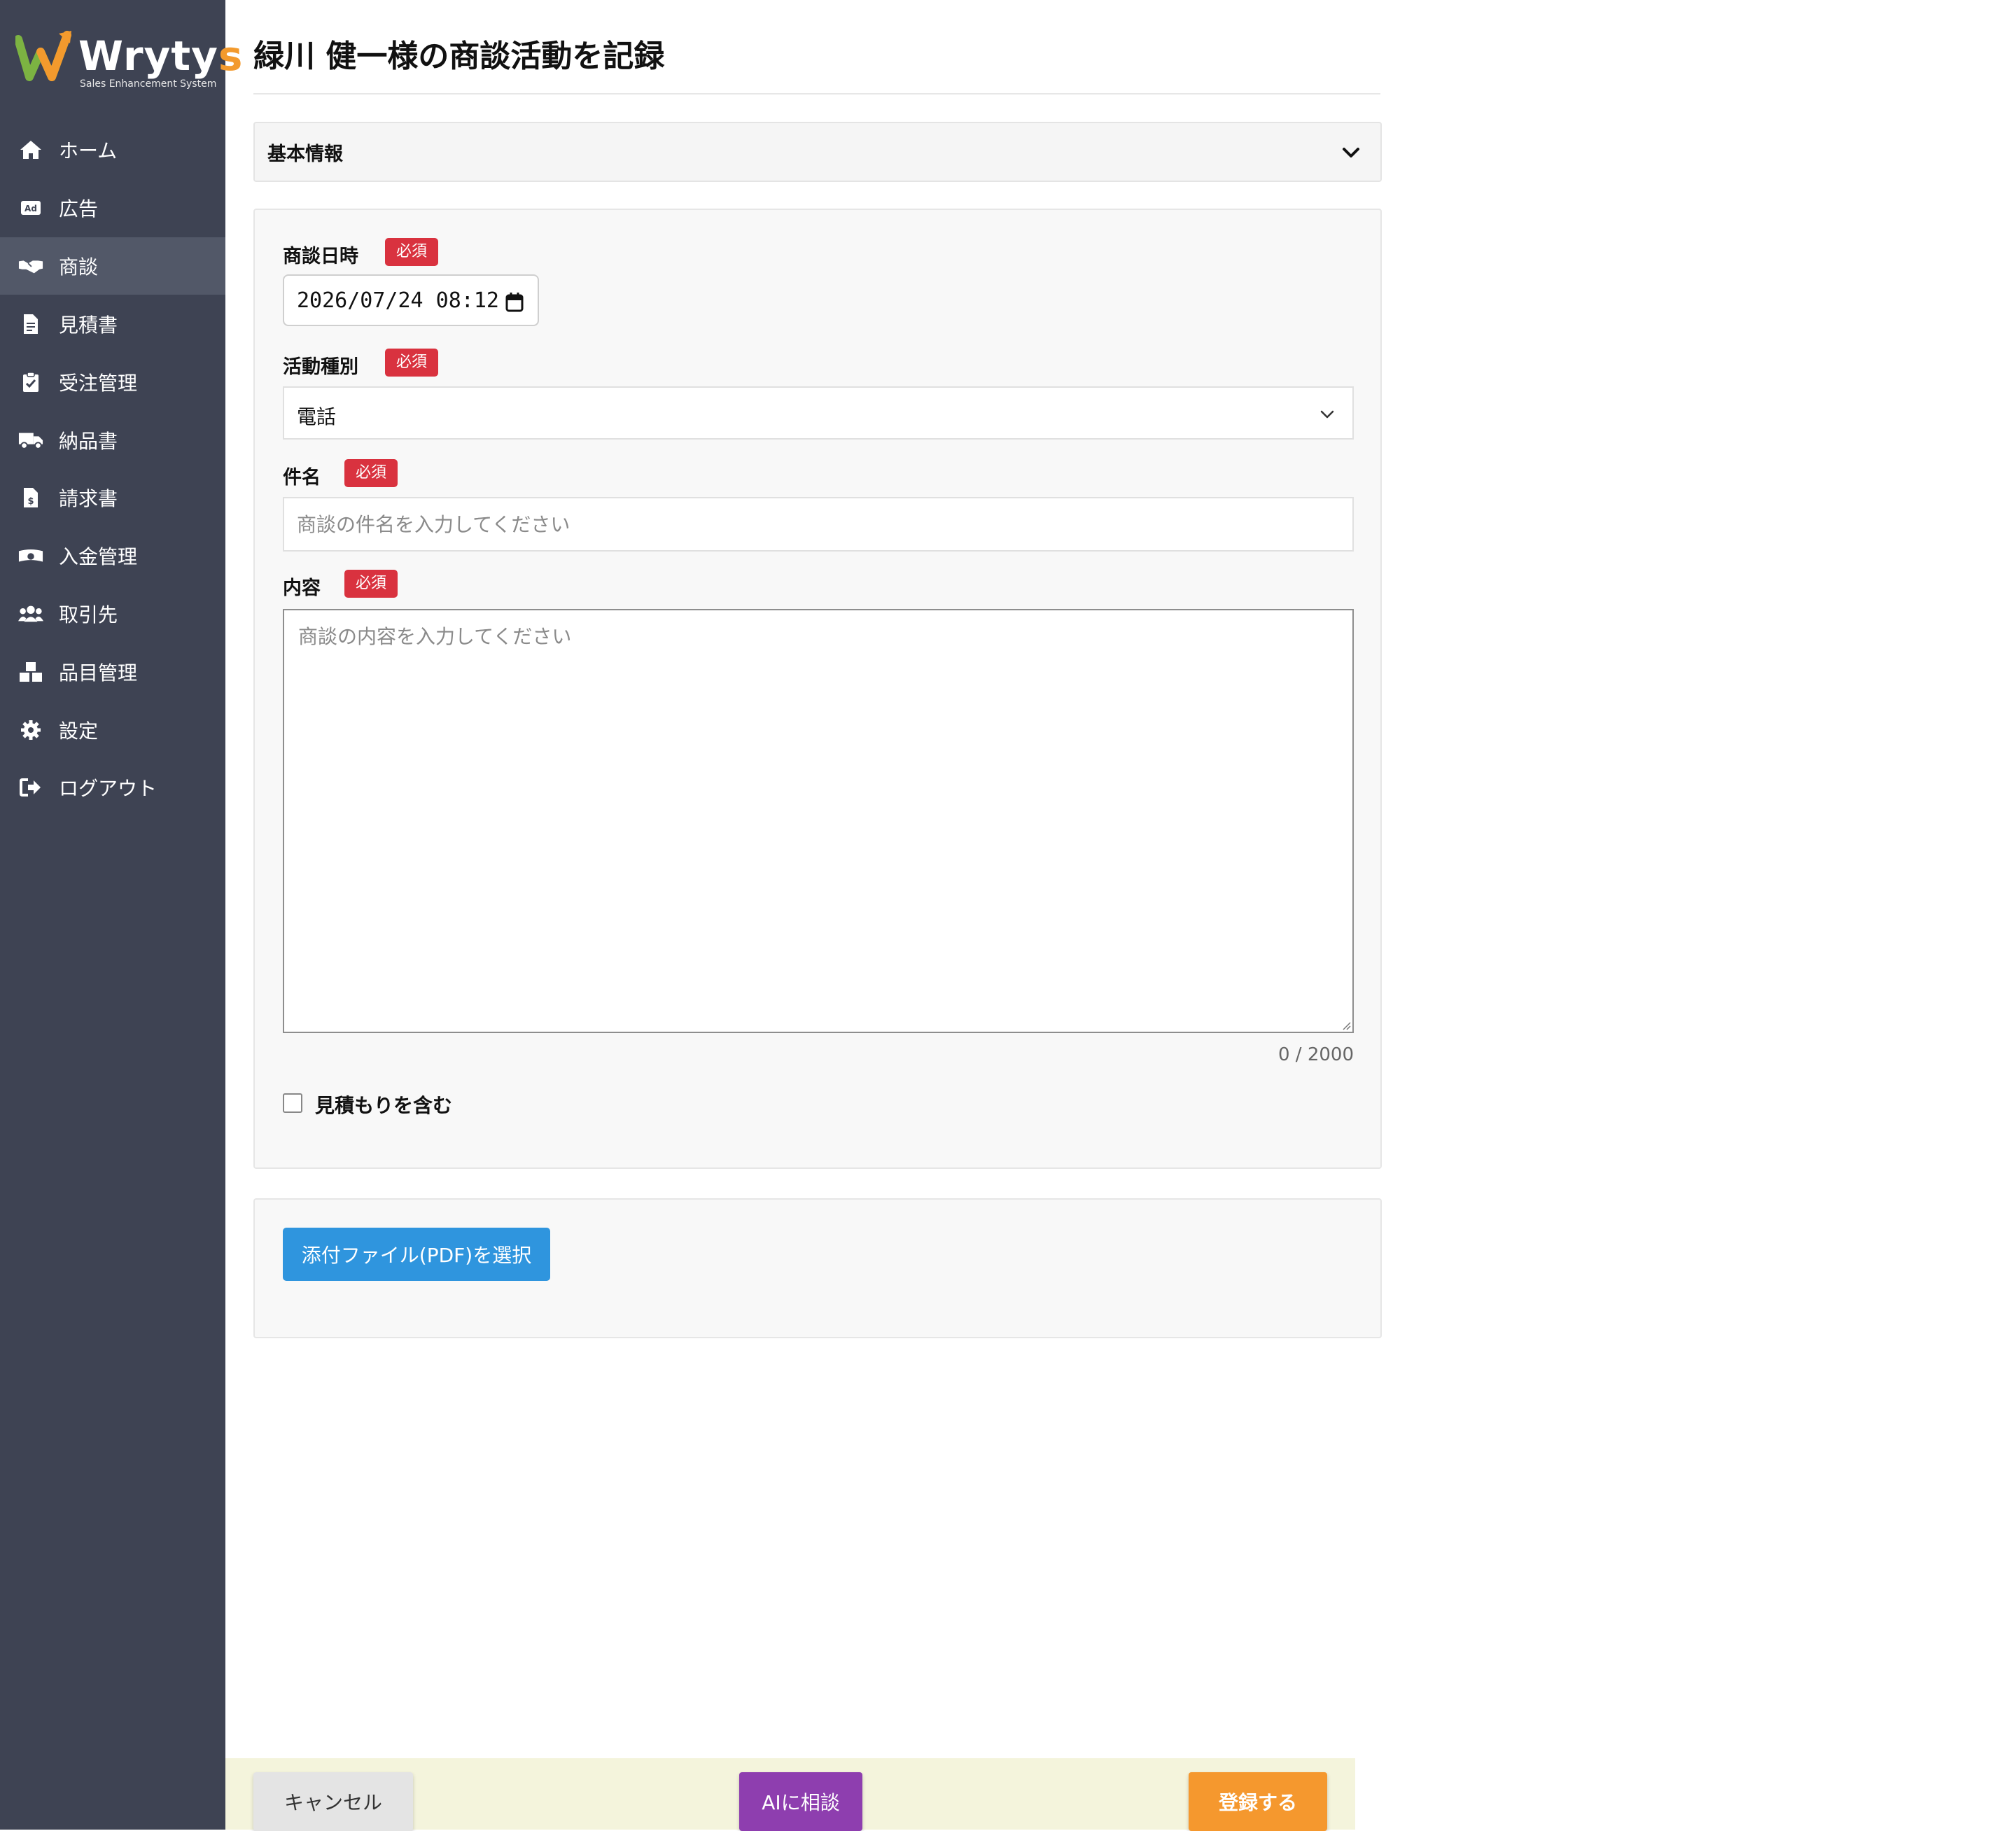 Image resolution: width=2016 pixels, height=1831 pixels. What do you see at coordinates (292, 1103) in the screenshot?
I see `include-estimate-checkbox` at bounding box center [292, 1103].